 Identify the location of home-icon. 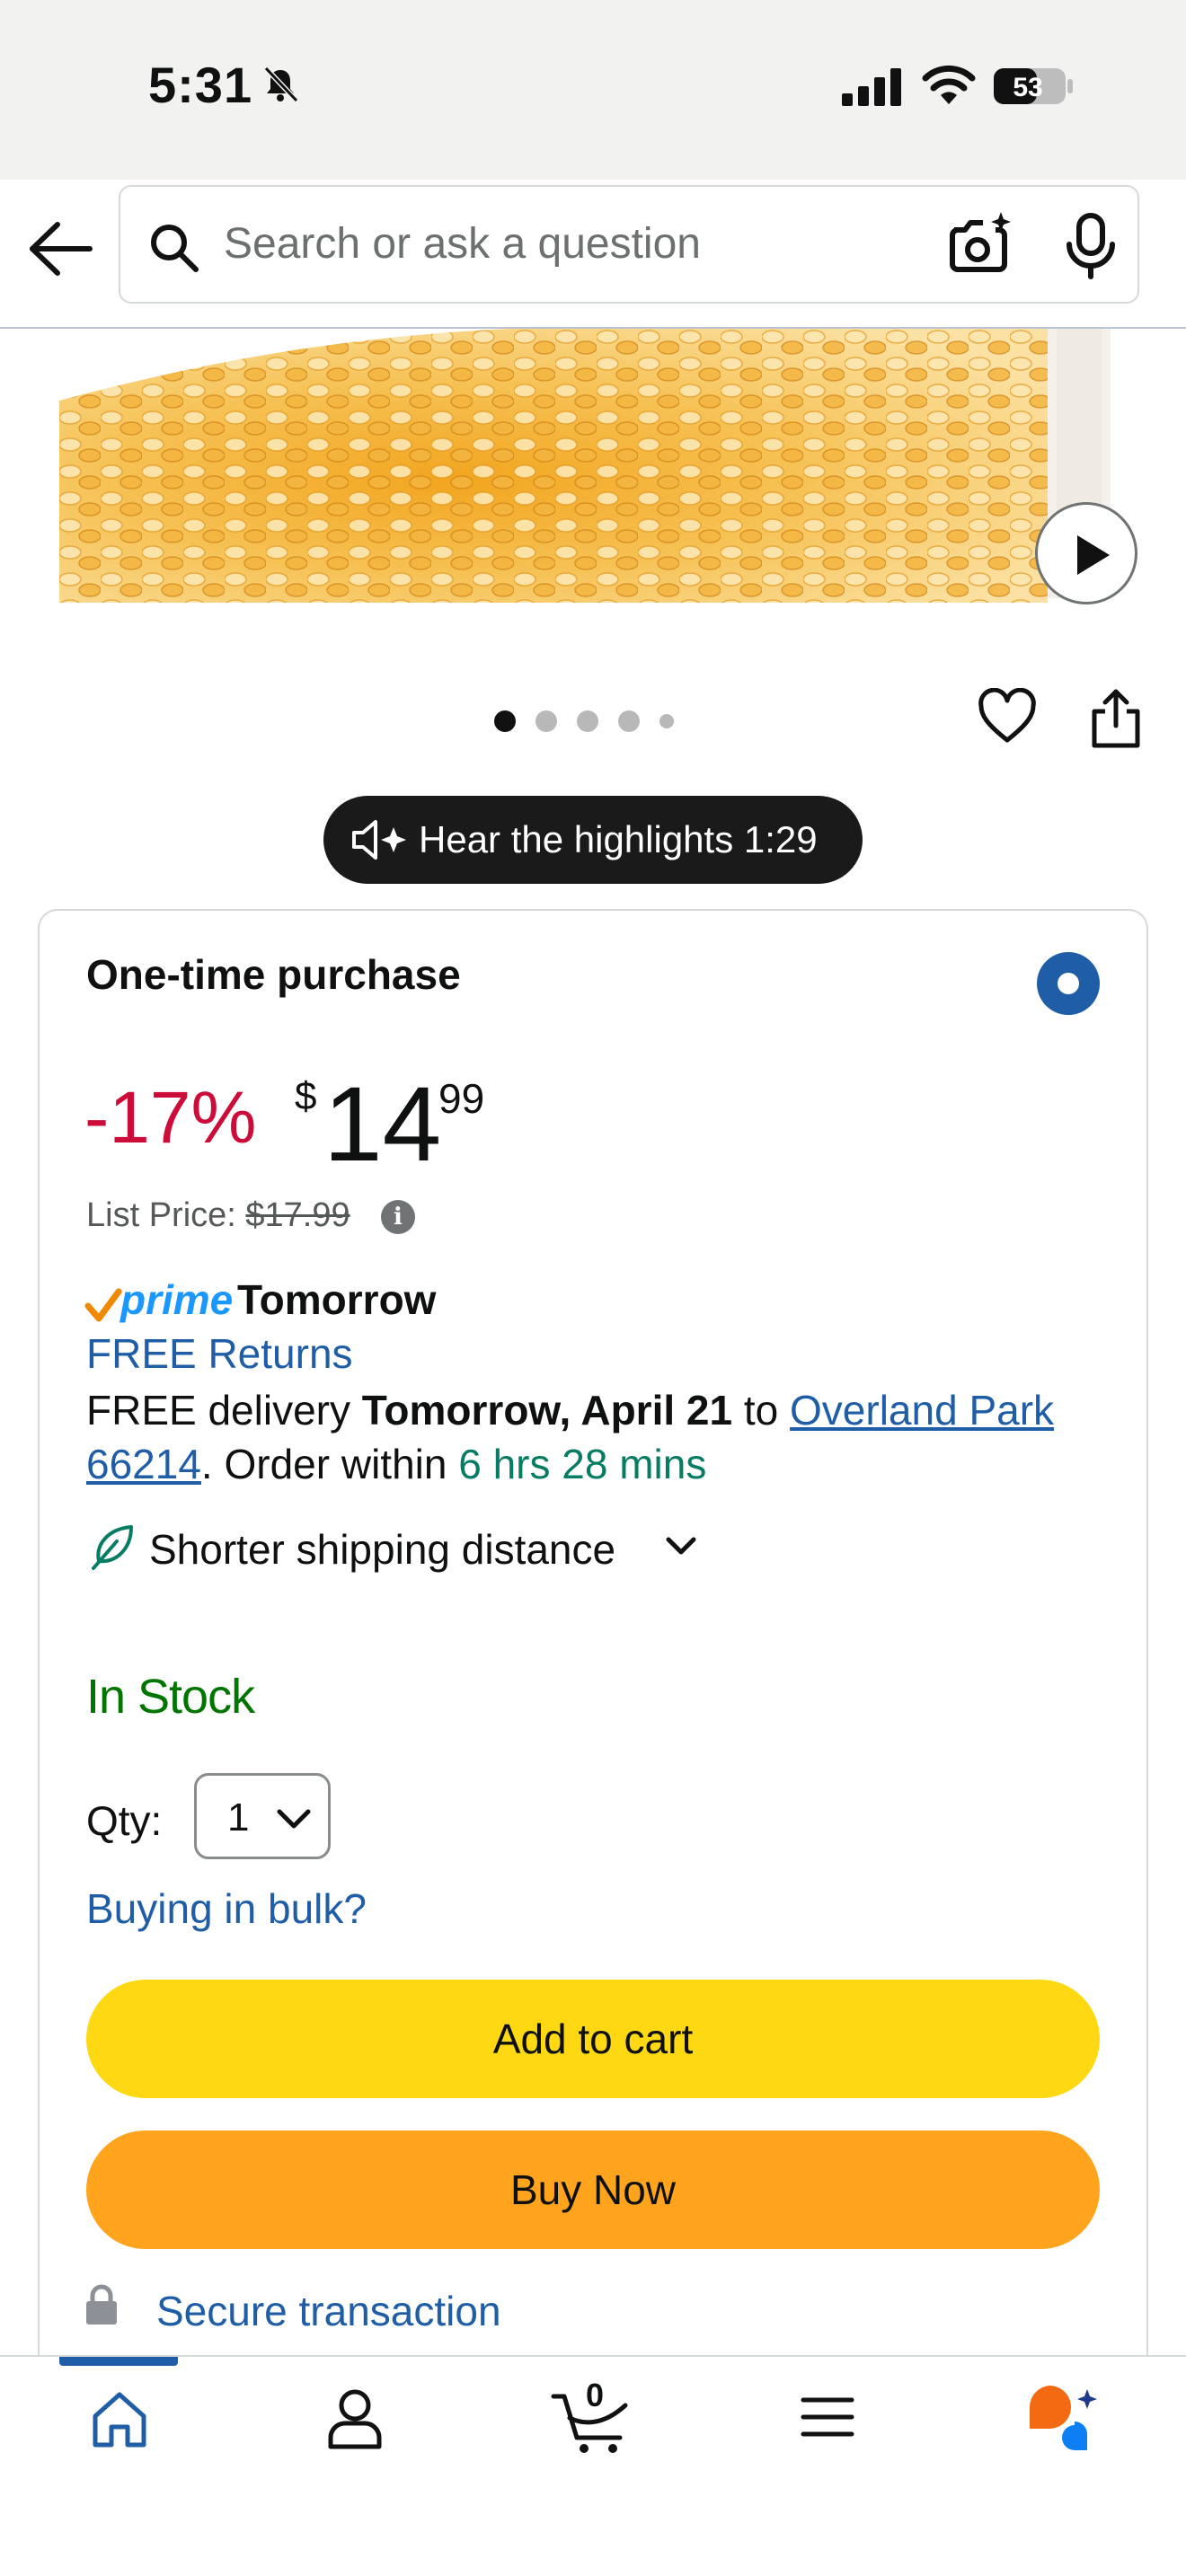
(119, 2418).